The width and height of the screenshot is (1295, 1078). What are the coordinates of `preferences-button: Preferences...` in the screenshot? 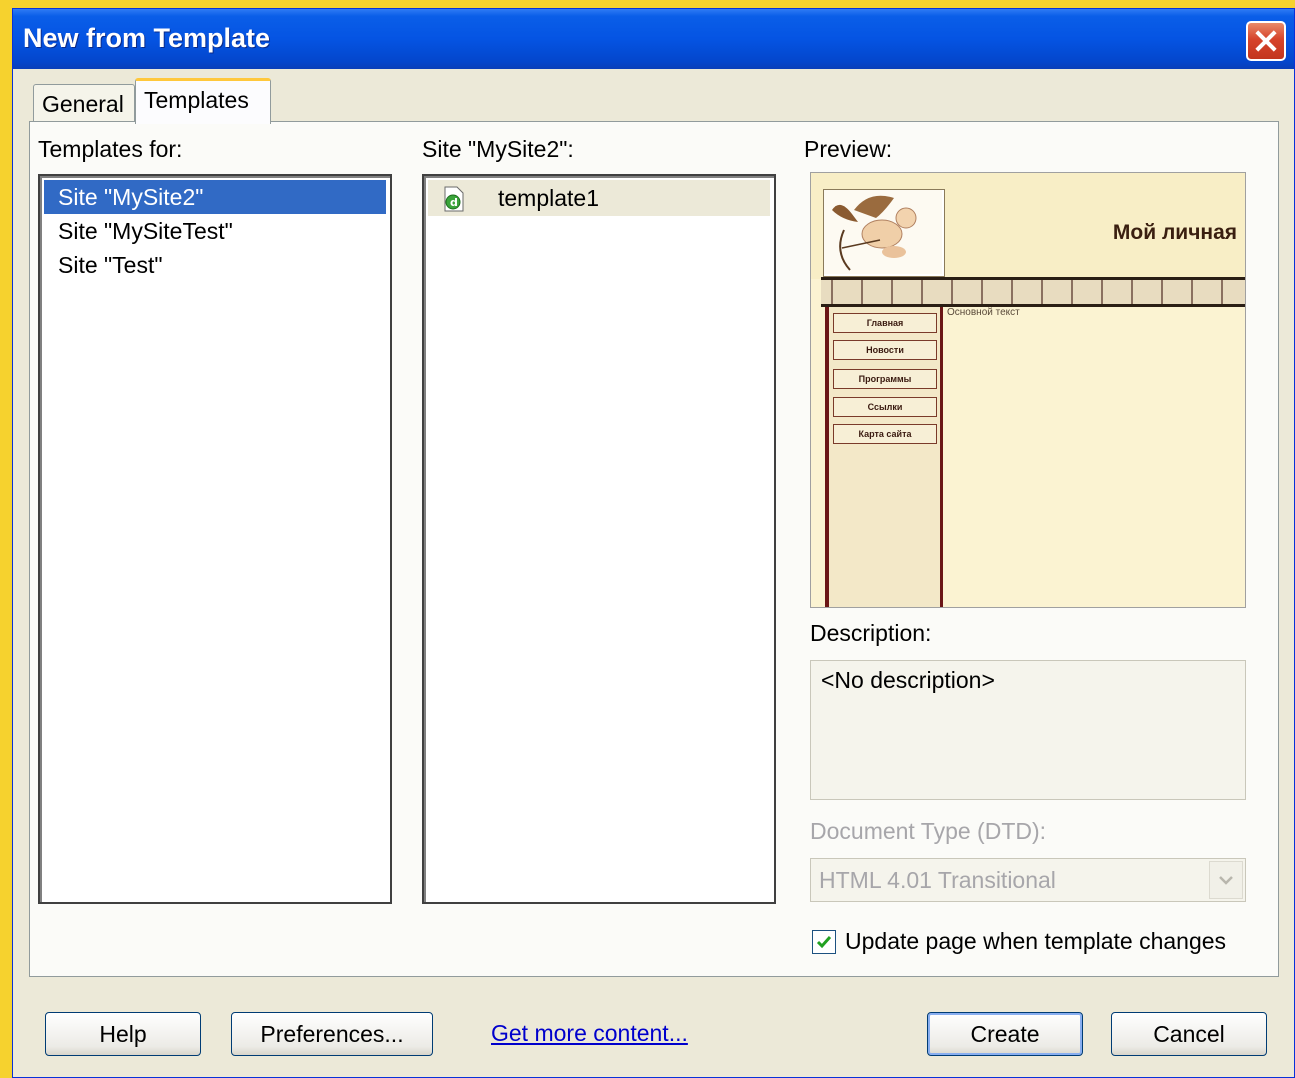 It's located at (332, 1034).